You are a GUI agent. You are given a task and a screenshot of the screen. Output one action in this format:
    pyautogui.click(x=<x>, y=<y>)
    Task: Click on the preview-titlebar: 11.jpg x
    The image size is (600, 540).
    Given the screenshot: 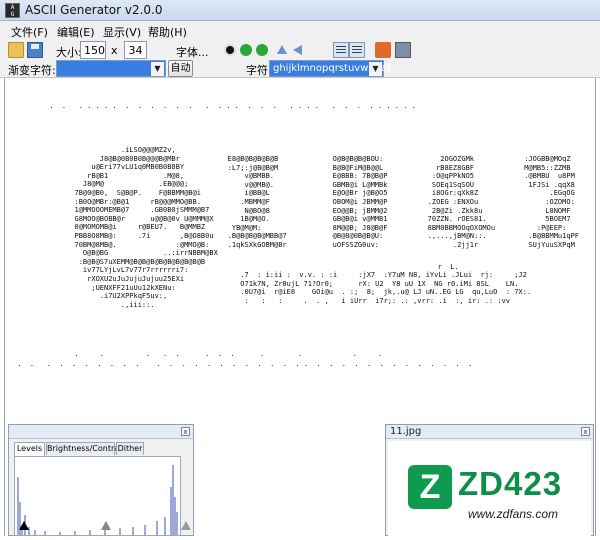 What is the action you would take?
    pyautogui.click(x=489, y=432)
    